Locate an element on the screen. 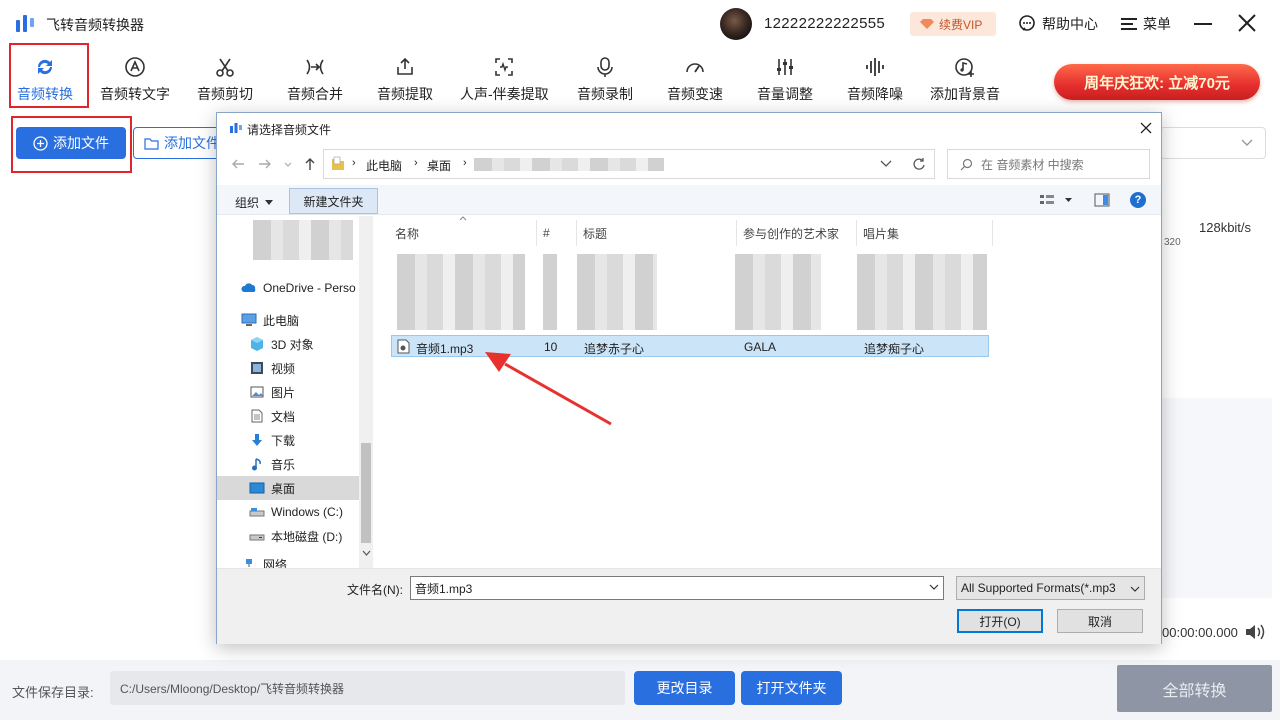  nav-item-onedrive: OneDrive - Perso is located at coordinates (288, 288).